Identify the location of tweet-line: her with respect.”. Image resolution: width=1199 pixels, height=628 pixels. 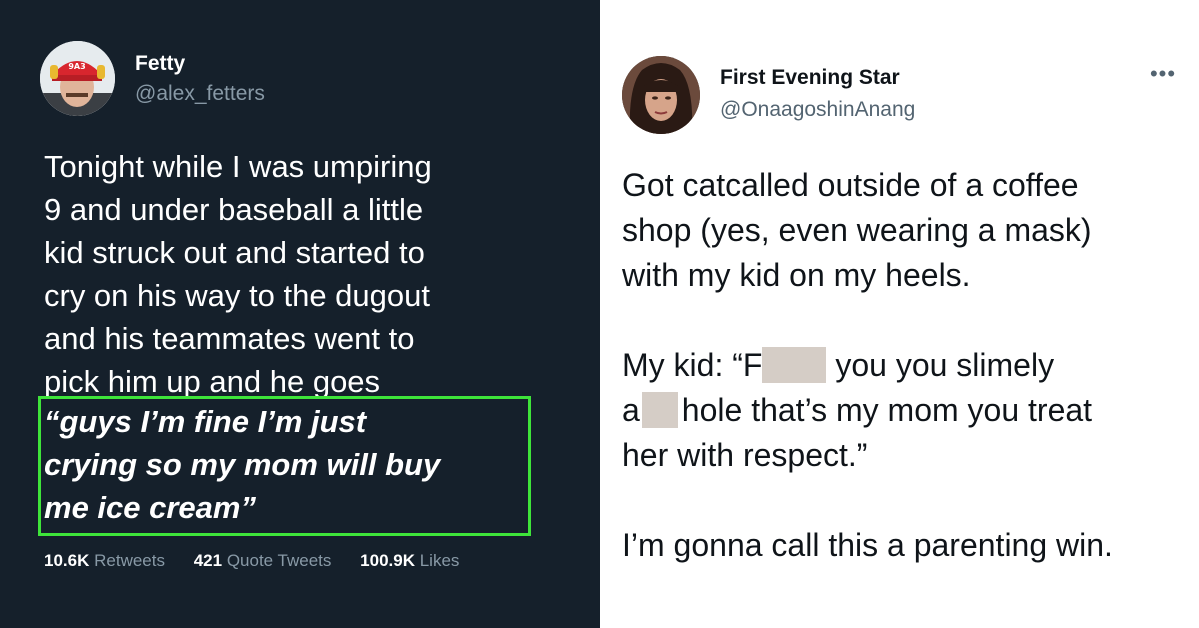
(745, 455).